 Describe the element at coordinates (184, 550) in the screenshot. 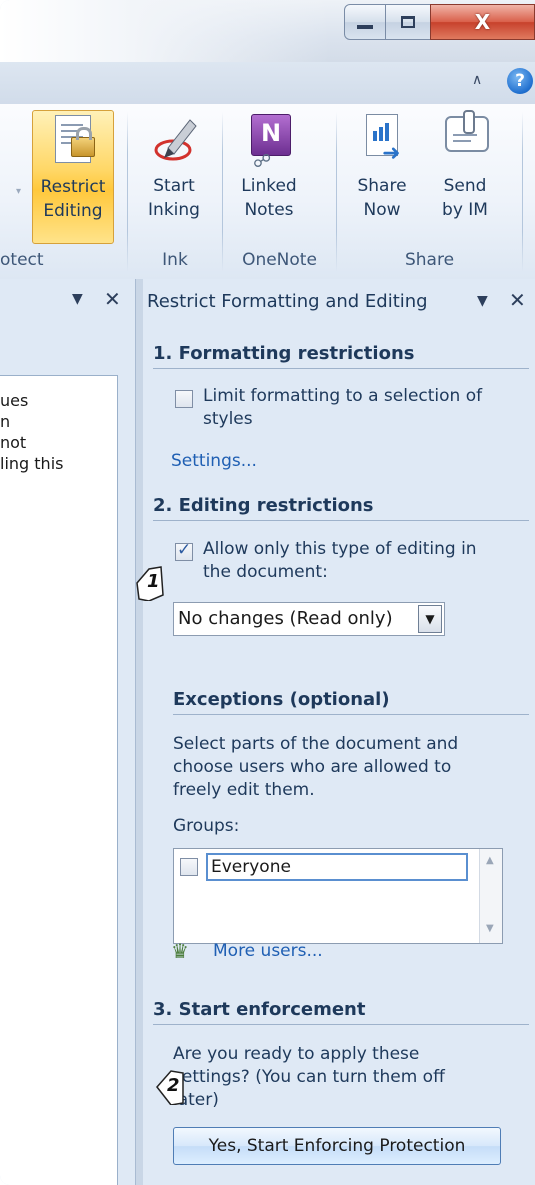

I see `allow-editing-type-checkbox` at that location.